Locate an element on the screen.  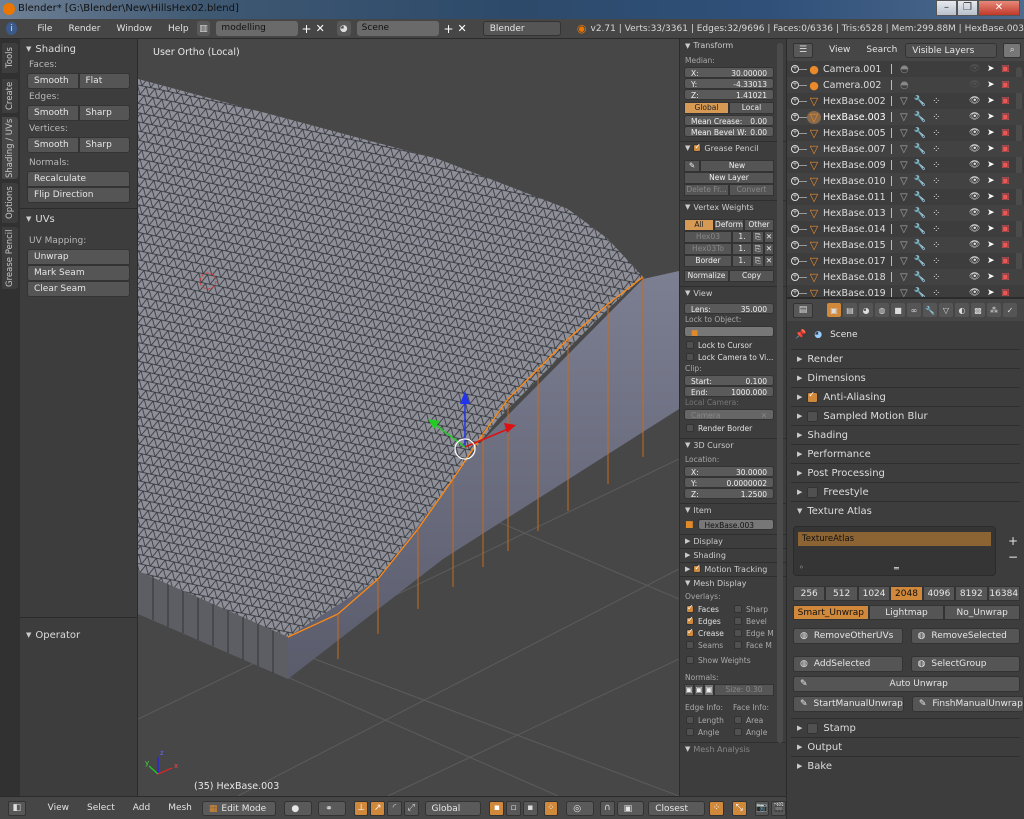
menu-render: Render is located at coordinates (84, 29).